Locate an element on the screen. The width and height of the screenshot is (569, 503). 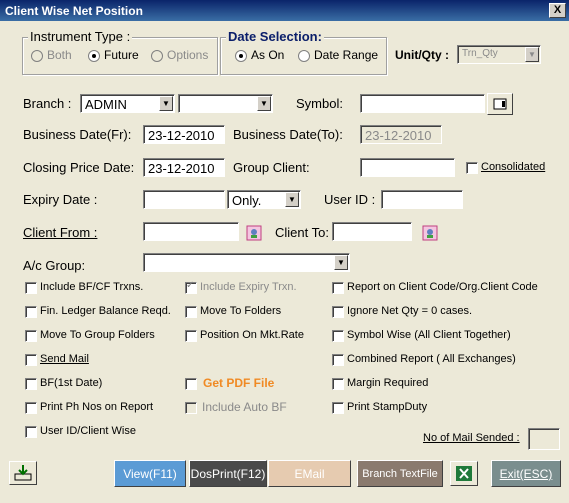
radio-as-on: As On is located at coordinates (259, 55).